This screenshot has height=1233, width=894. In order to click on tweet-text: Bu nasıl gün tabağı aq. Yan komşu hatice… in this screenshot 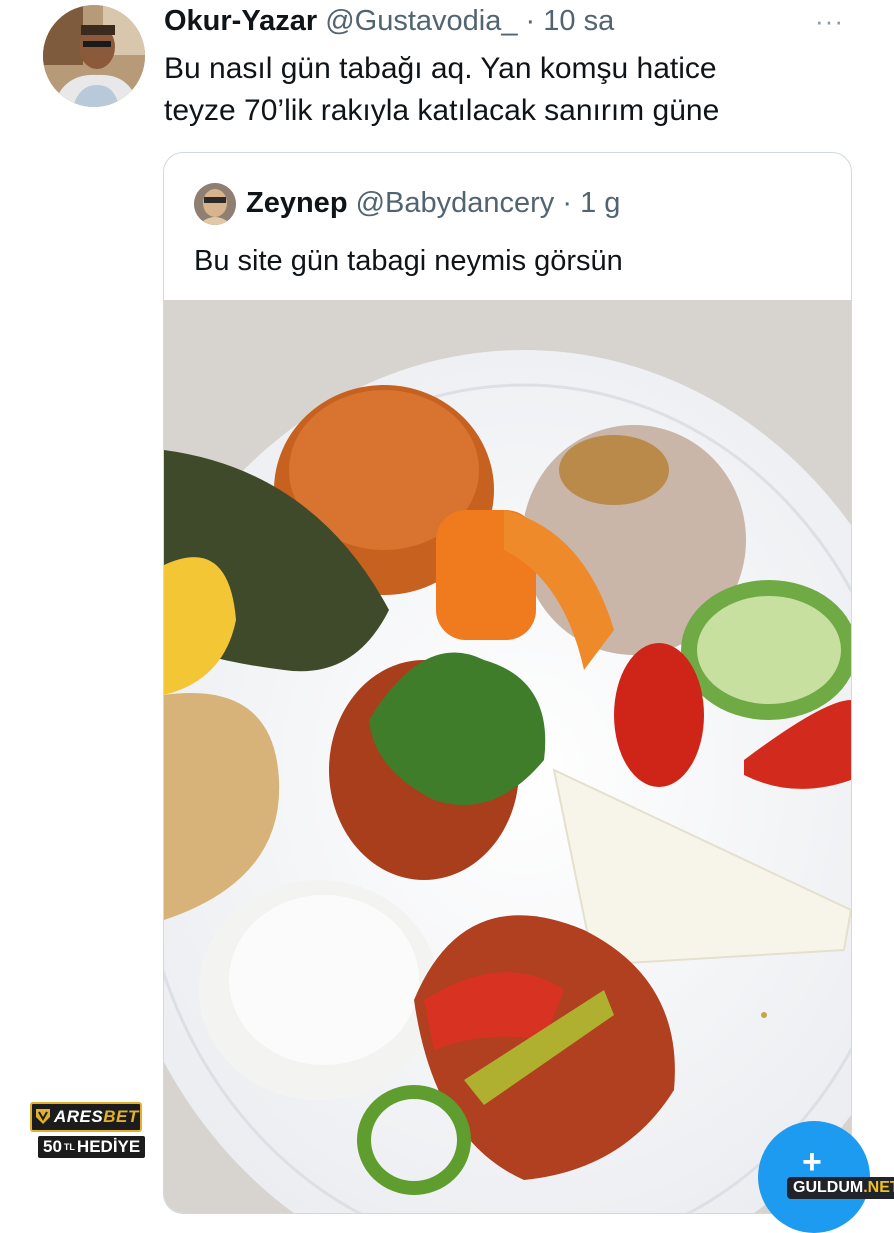, I will do `click(504, 90)`.